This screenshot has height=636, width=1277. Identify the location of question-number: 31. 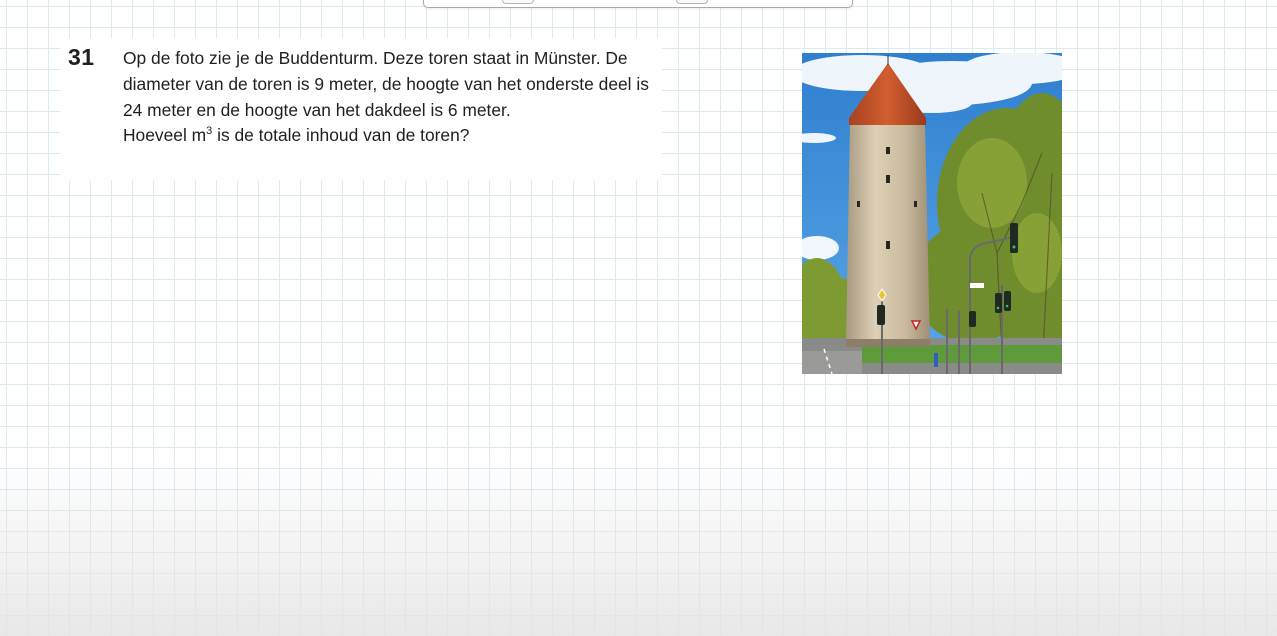
(81, 57).